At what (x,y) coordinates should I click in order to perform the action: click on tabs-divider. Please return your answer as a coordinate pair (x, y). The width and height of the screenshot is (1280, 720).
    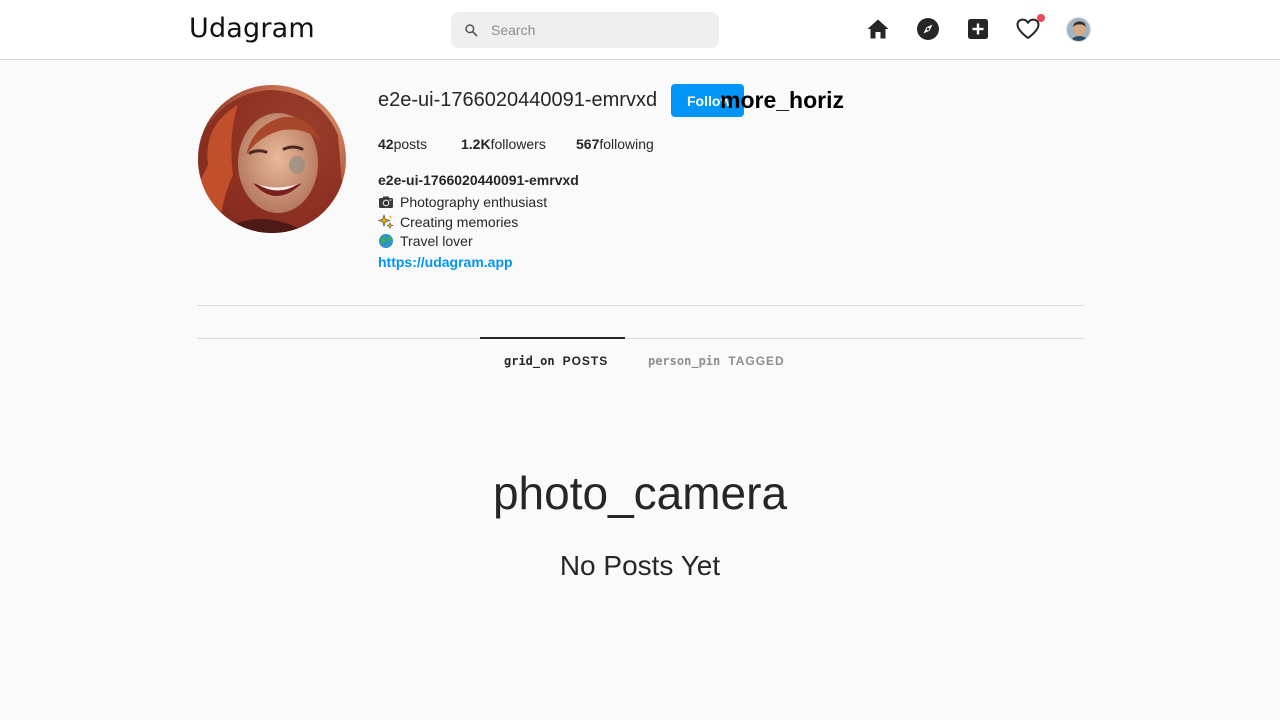
    Looking at the image, I should click on (640, 338).